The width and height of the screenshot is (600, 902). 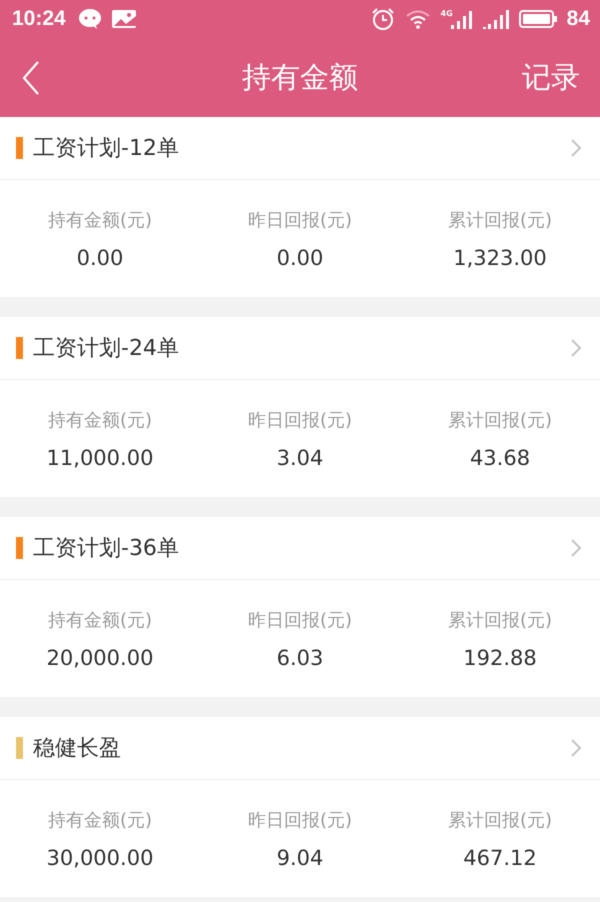 What do you see at coordinates (500, 258) in the screenshot?
I see `stat-value: 1,323.00` at bounding box center [500, 258].